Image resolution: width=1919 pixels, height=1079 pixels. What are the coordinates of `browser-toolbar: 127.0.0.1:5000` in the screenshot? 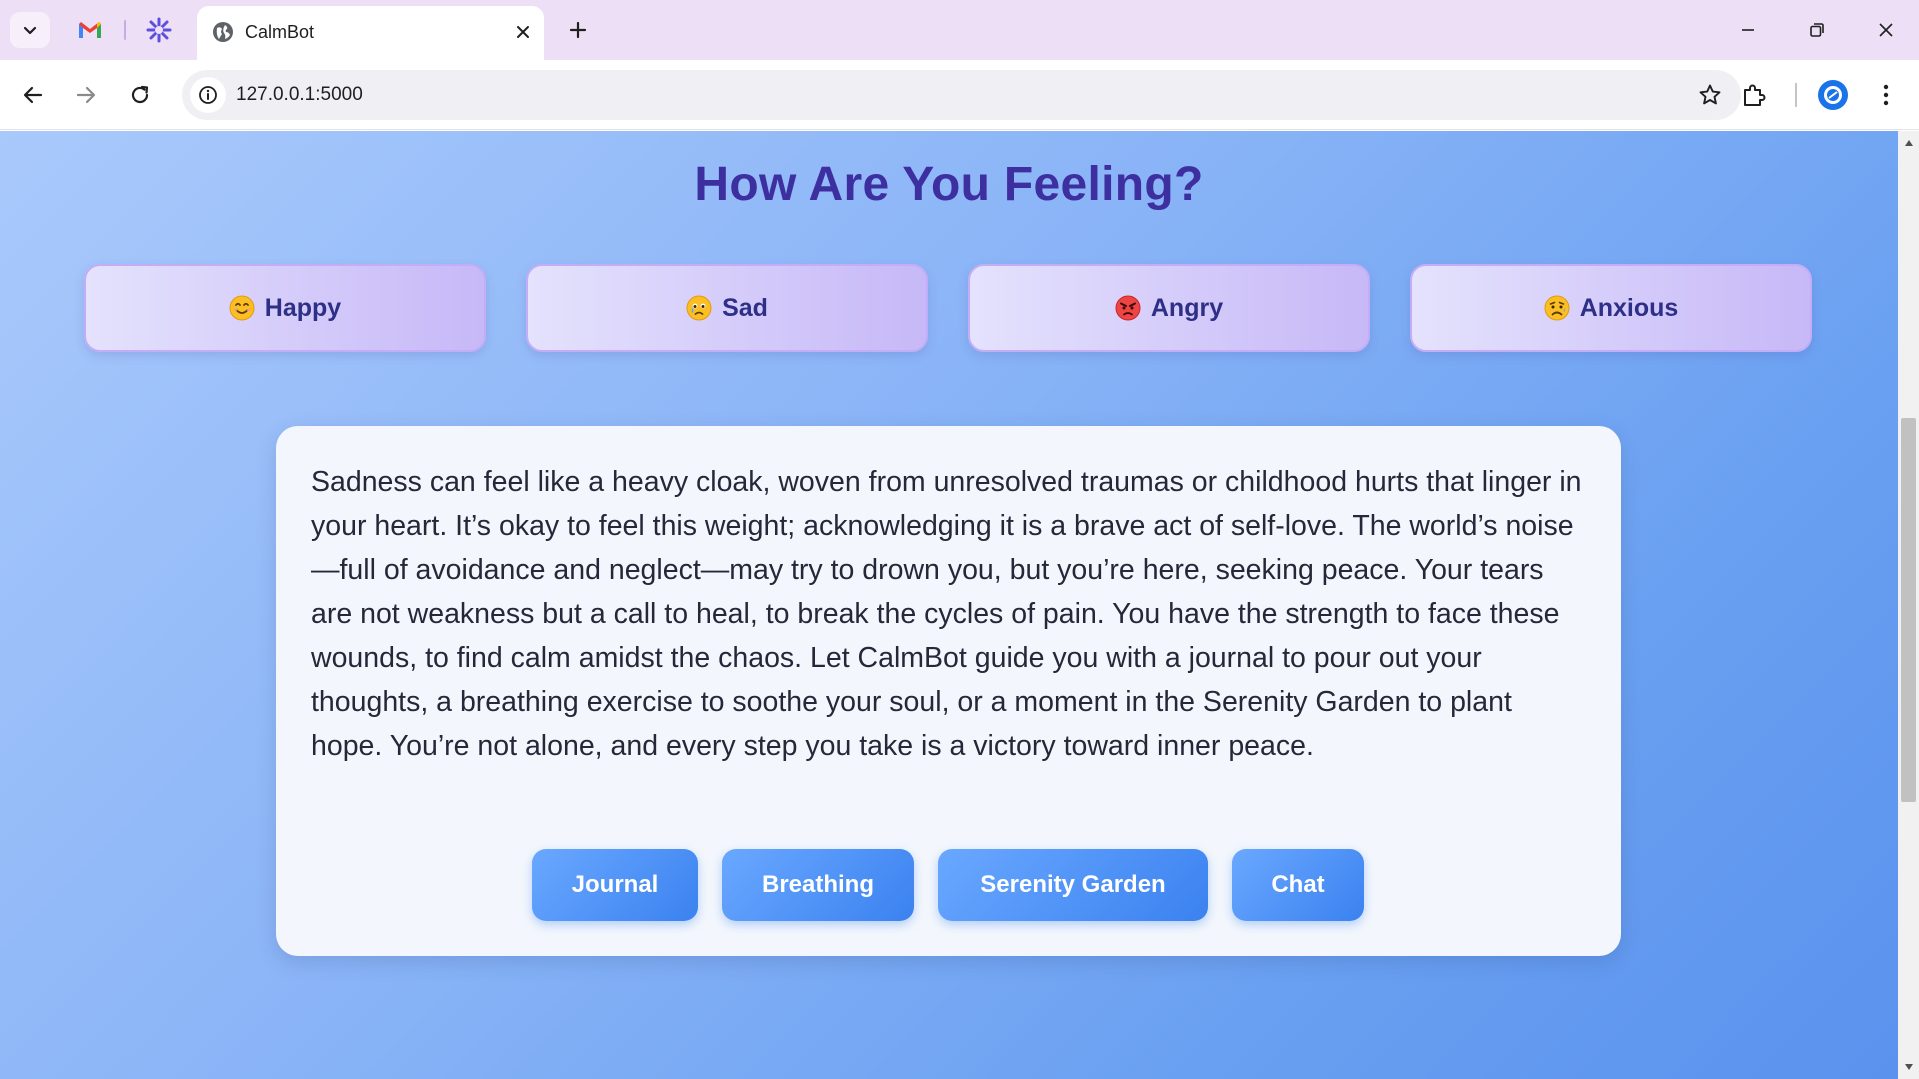 It's located at (959, 95).